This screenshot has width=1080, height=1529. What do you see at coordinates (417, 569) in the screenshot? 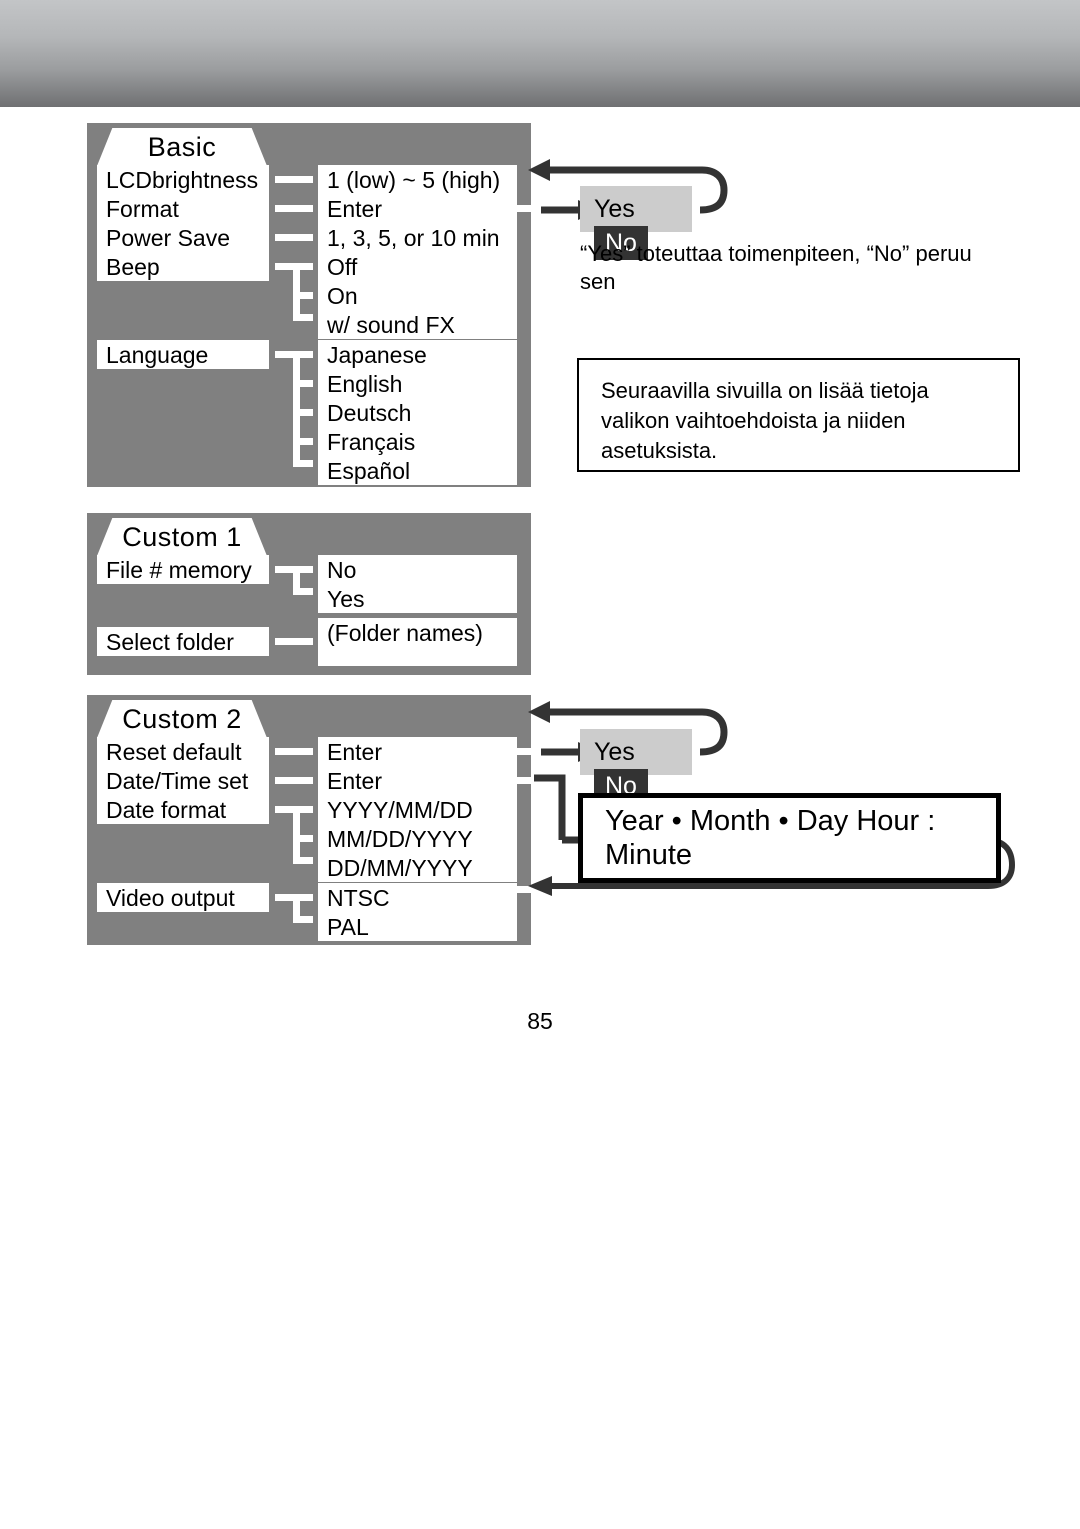
I see `value-file-number-memory-no: No` at bounding box center [417, 569].